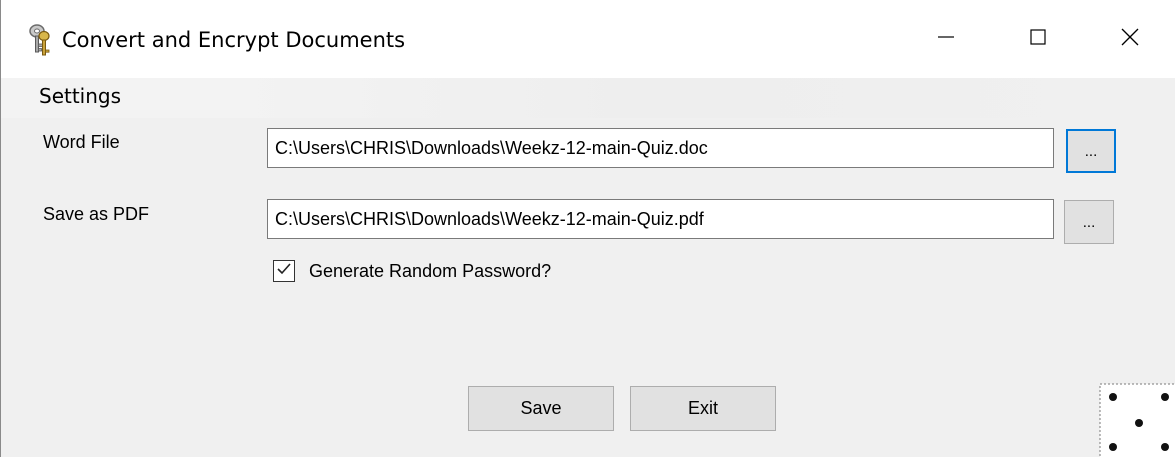 The height and width of the screenshot is (457, 1175). What do you see at coordinates (1137, 420) in the screenshot?
I see `dice-icon` at bounding box center [1137, 420].